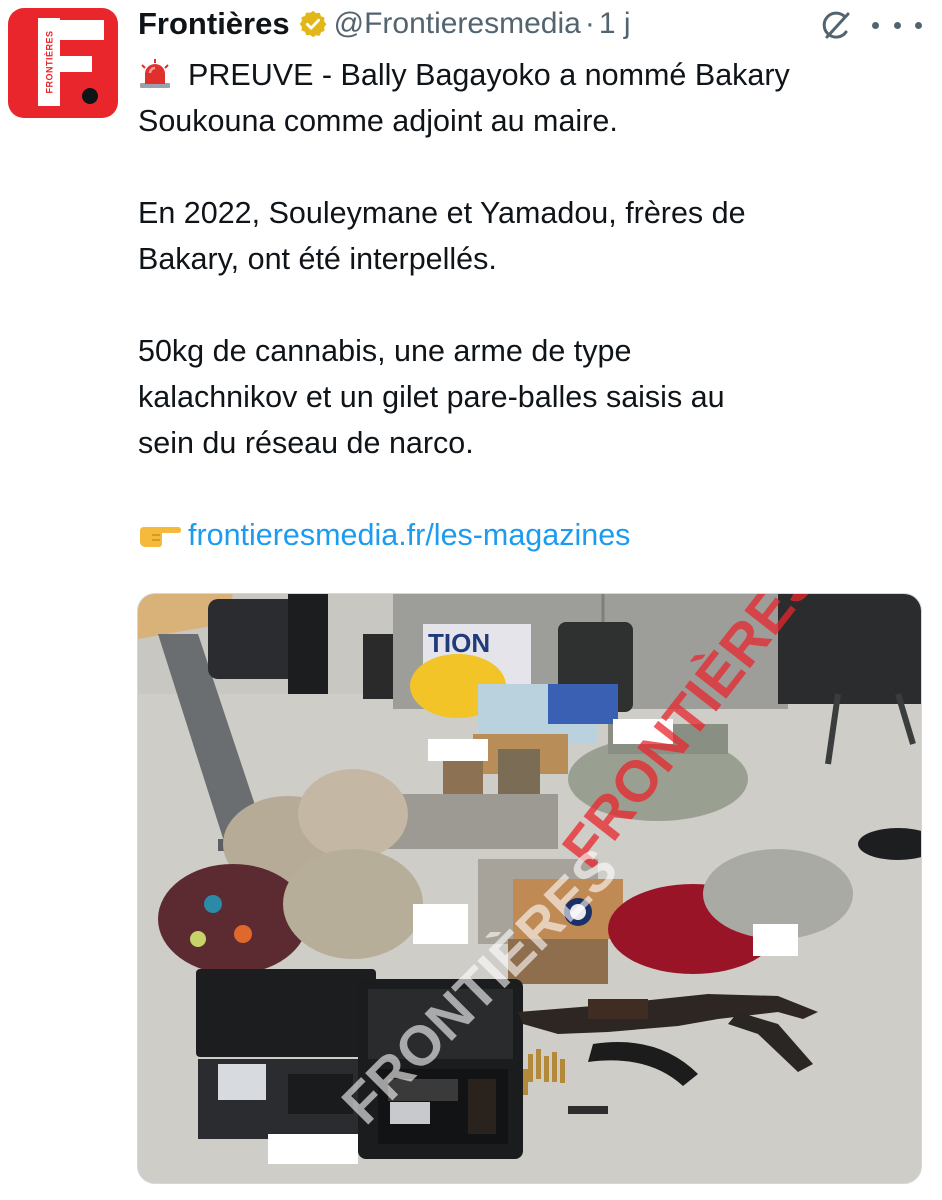 The height and width of the screenshot is (1200, 942). I want to click on bag-text: TION, so click(459, 643).